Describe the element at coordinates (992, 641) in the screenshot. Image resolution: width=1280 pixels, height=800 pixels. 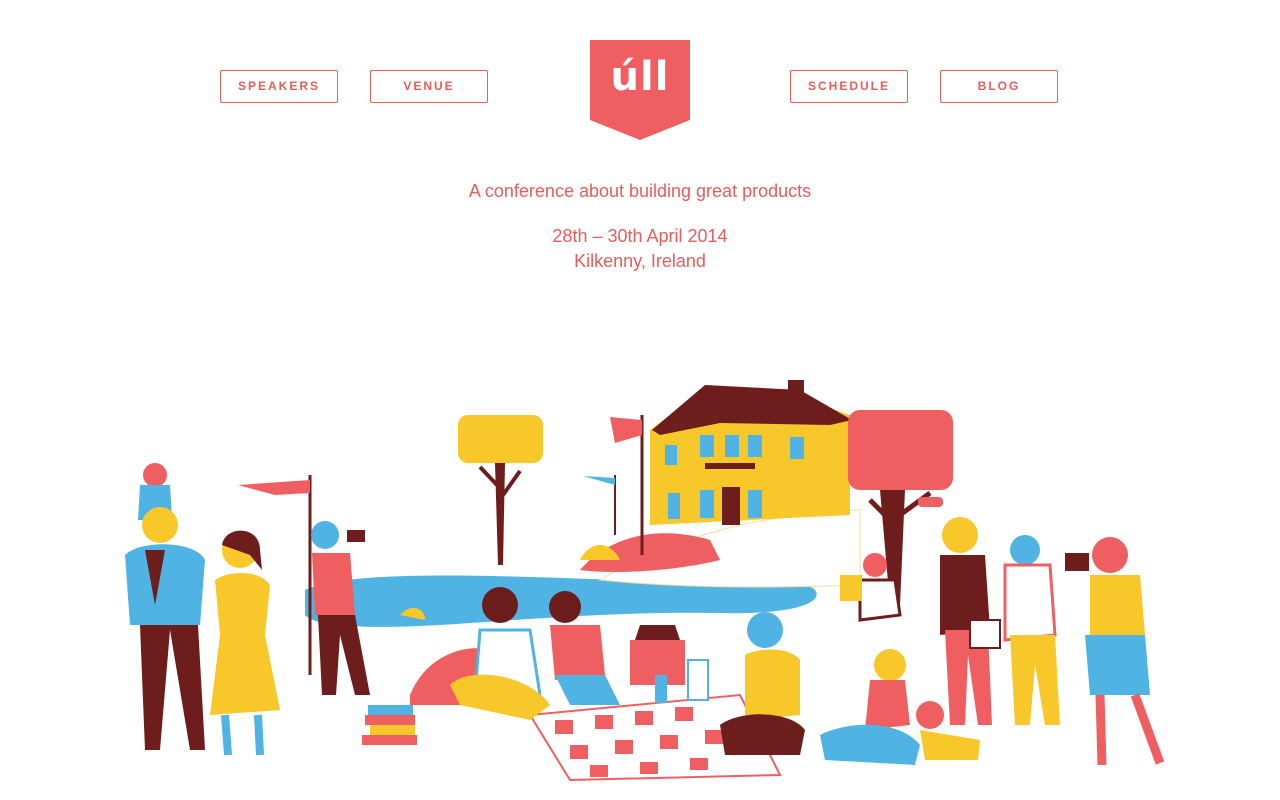
I see `people-right-icon` at that location.